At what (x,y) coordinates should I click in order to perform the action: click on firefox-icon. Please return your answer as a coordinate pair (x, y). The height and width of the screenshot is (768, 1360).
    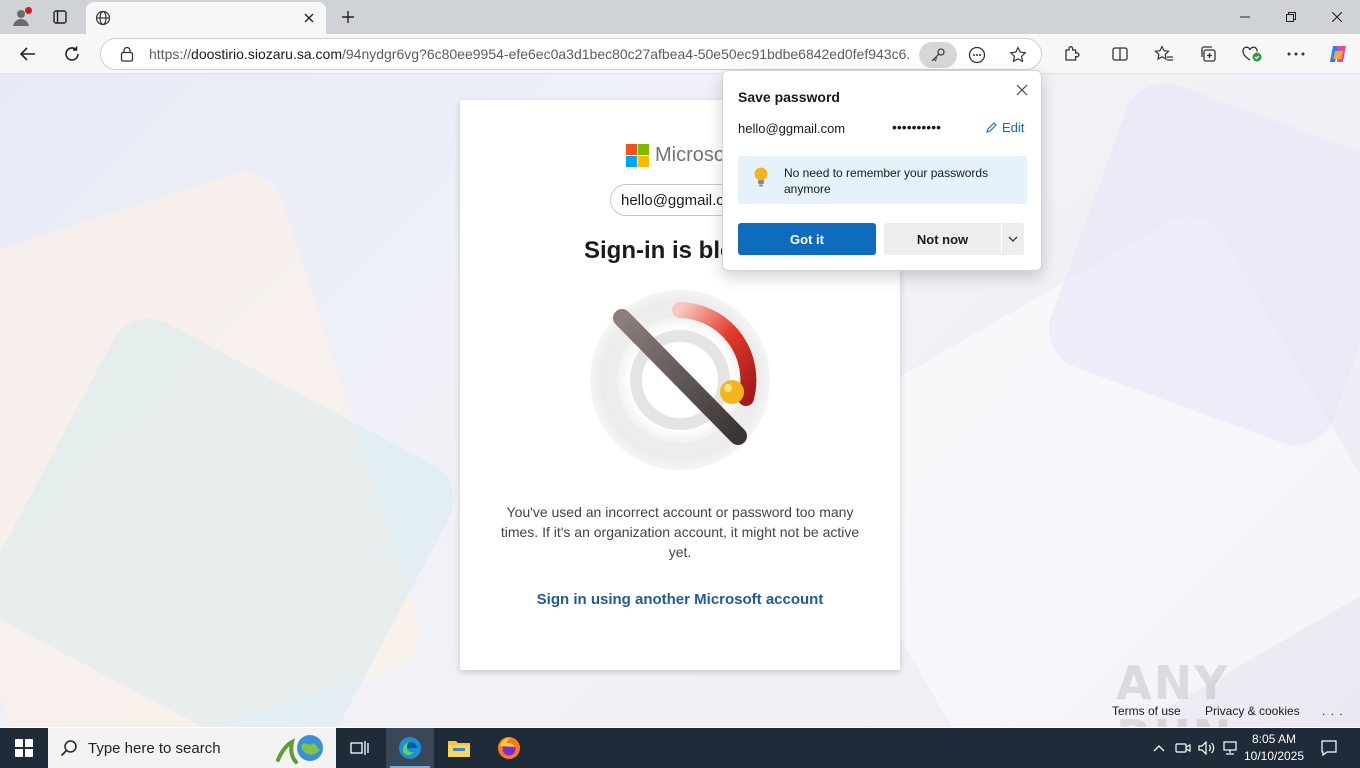
    Looking at the image, I should click on (509, 748).